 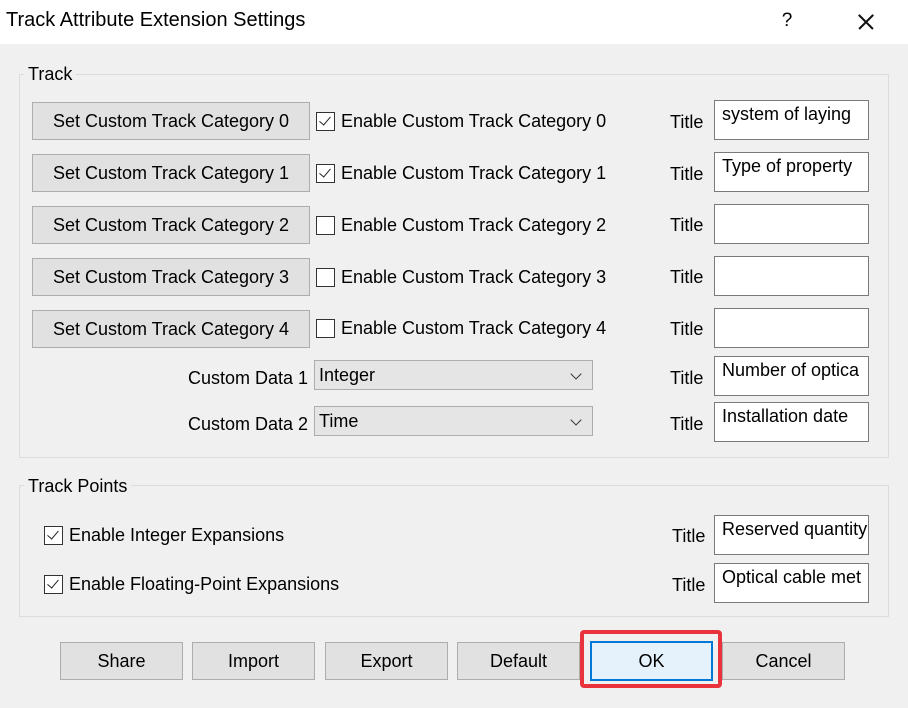 I want to click on title-bar: Track Attribute Extension Settings ?, so click(x=454, y=22).